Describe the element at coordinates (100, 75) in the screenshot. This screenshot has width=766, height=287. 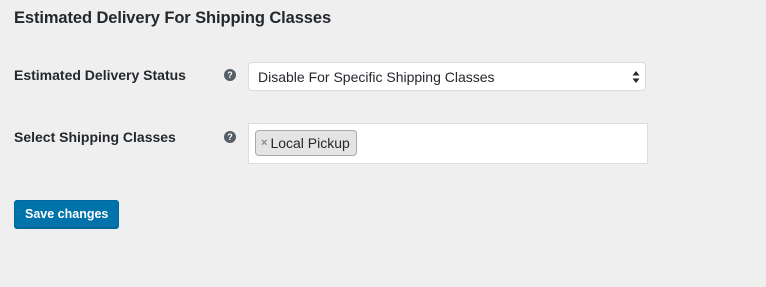
I see `estimated-delivery-status-label: Estimated Delivery Status` at that location.